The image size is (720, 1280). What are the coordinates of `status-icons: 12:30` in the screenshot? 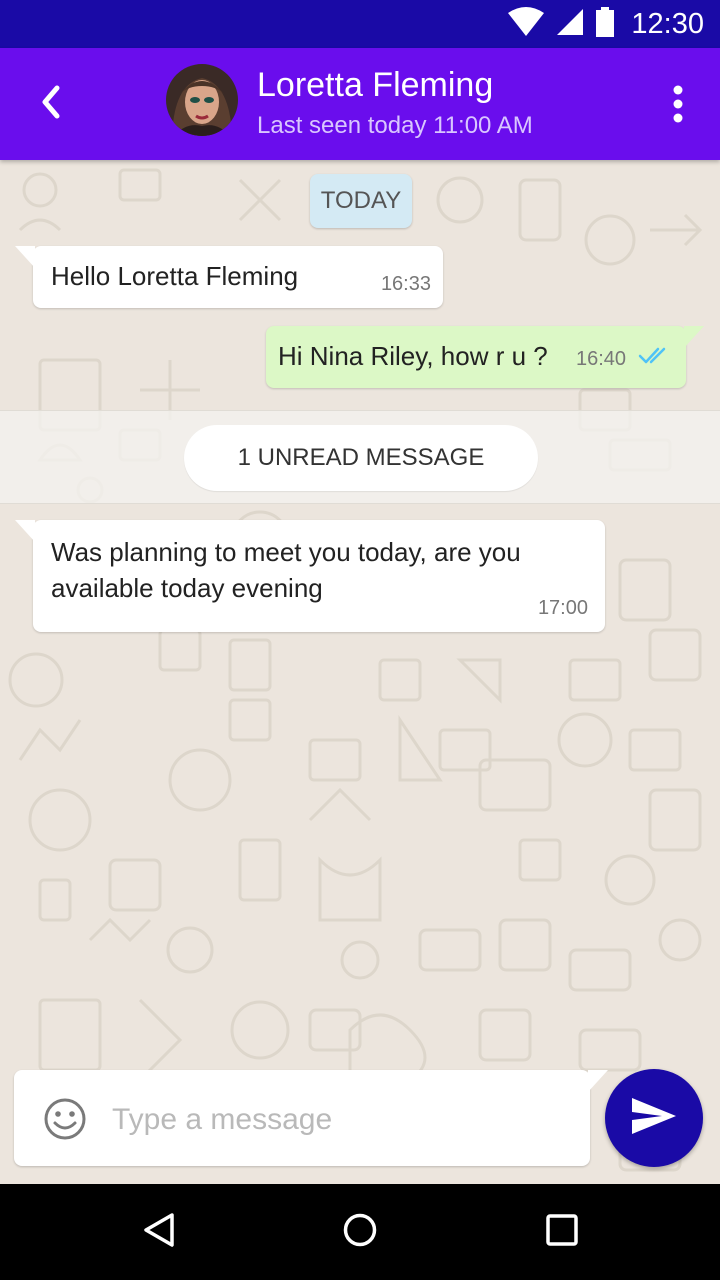 It's located at (605, 24).